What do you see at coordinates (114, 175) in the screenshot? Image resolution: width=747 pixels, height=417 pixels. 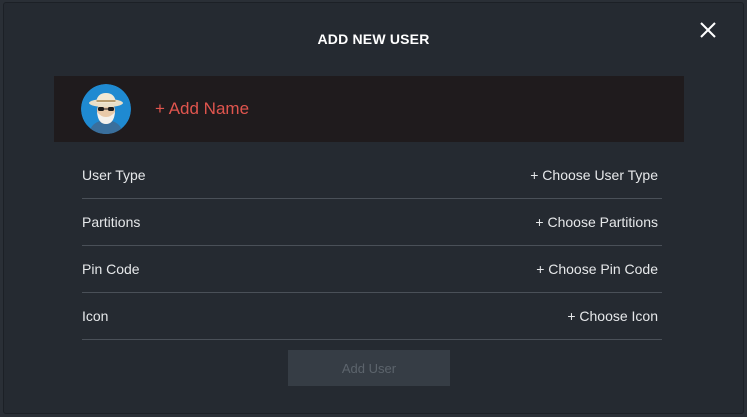 I see `field-label: User Type` at bounding box center [114, 175].